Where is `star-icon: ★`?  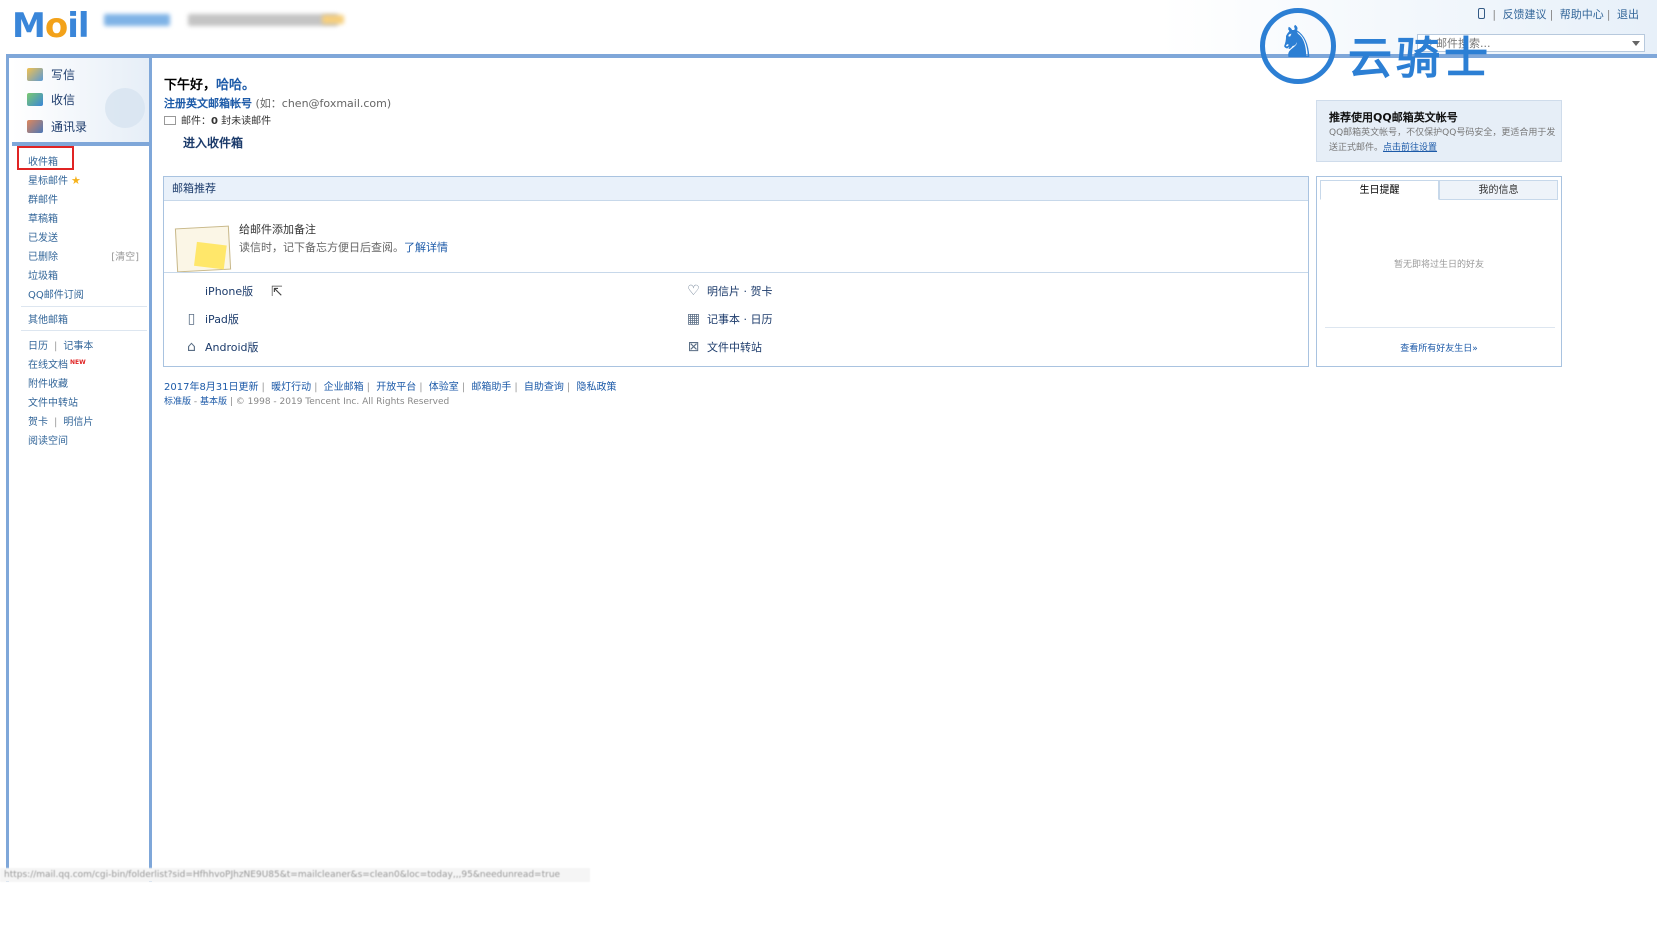
star-icon: ★ is located at coordinates (76, 180).